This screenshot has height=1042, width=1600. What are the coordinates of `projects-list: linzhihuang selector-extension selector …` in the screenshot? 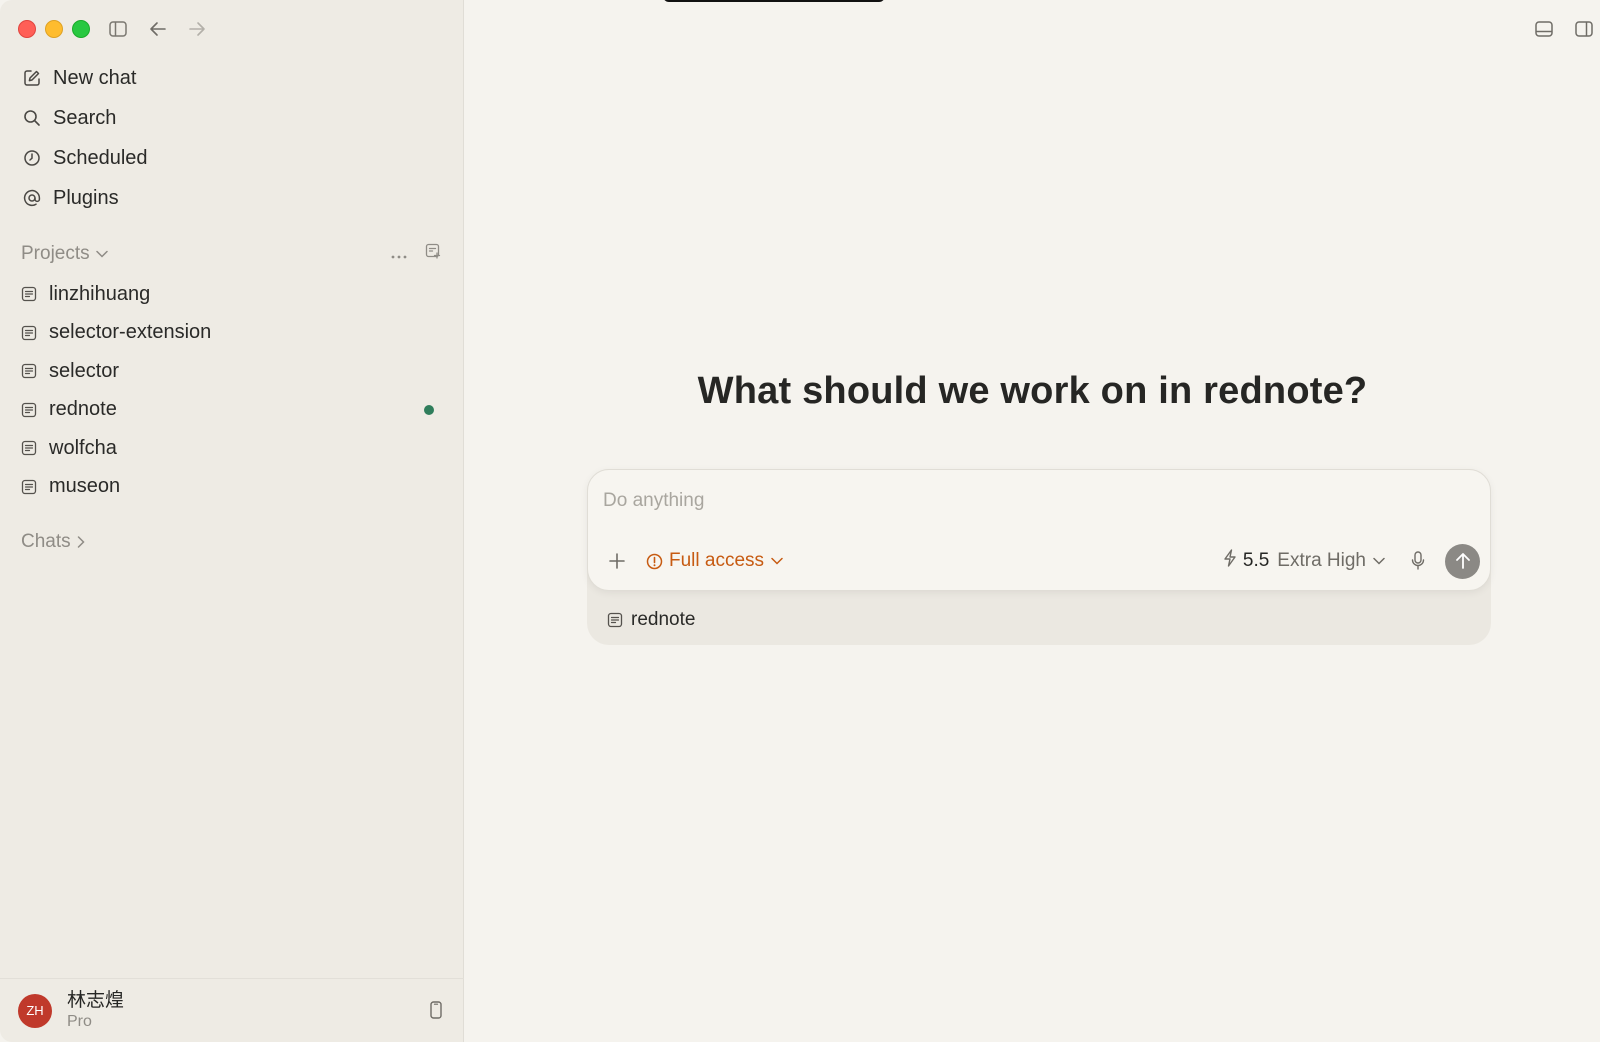 It's located at (230, 390).